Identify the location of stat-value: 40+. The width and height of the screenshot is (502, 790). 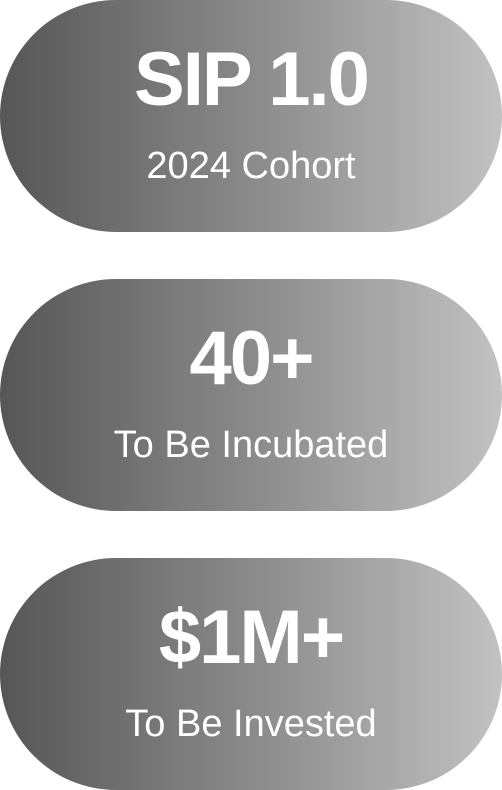
(252, 358).